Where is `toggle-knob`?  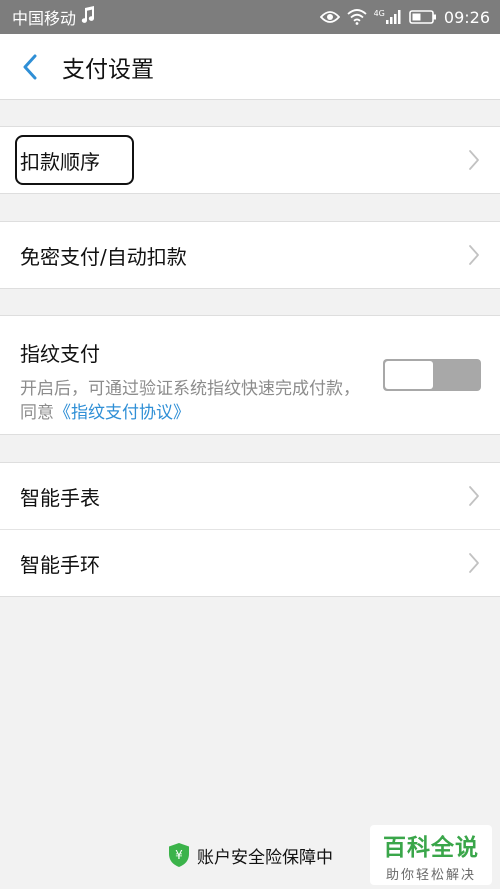 toggle-knob is located at coordinates (409, 375).